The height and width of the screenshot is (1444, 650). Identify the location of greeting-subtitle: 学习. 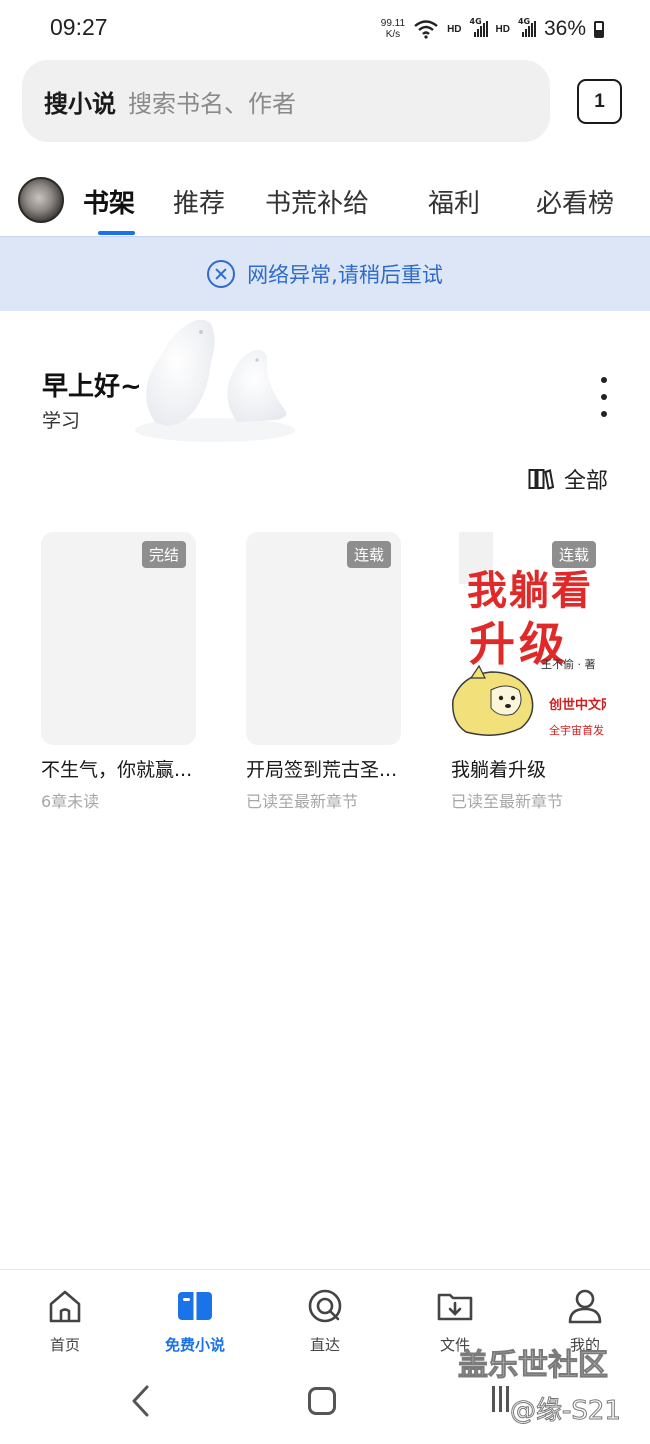
(61, 421).